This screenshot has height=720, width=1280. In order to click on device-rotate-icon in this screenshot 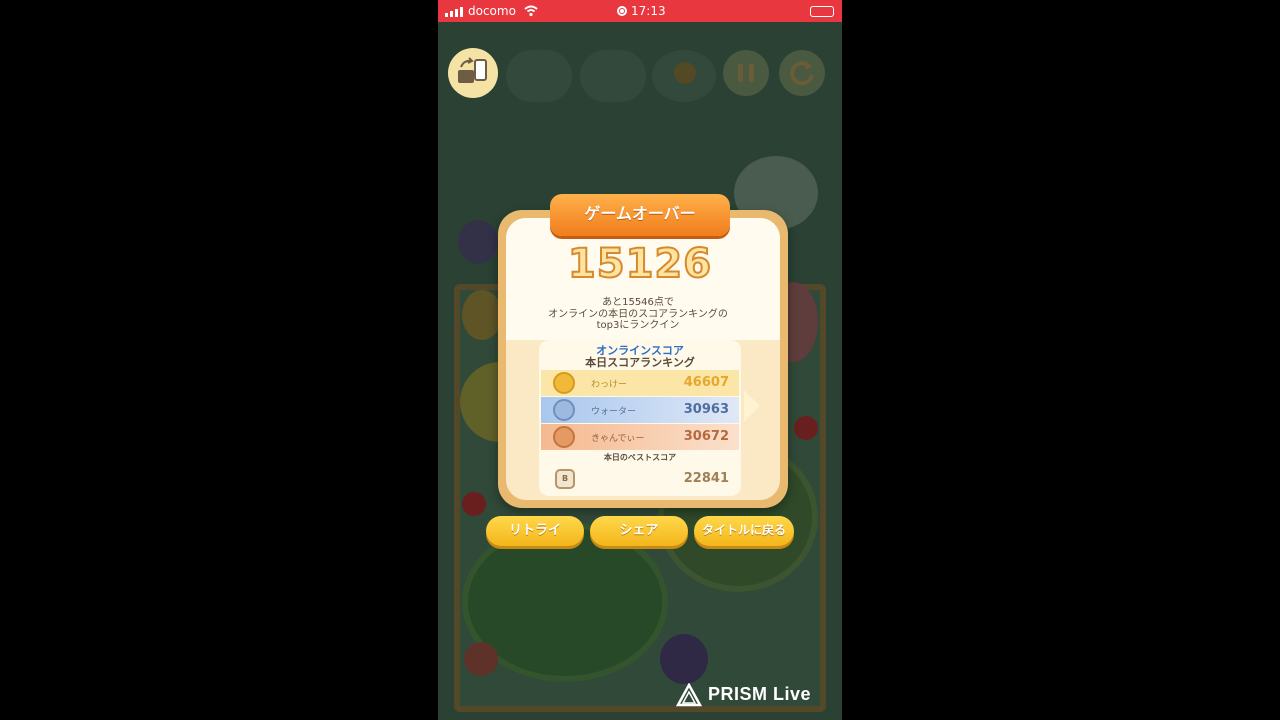, I will do `click(472, 70)`.